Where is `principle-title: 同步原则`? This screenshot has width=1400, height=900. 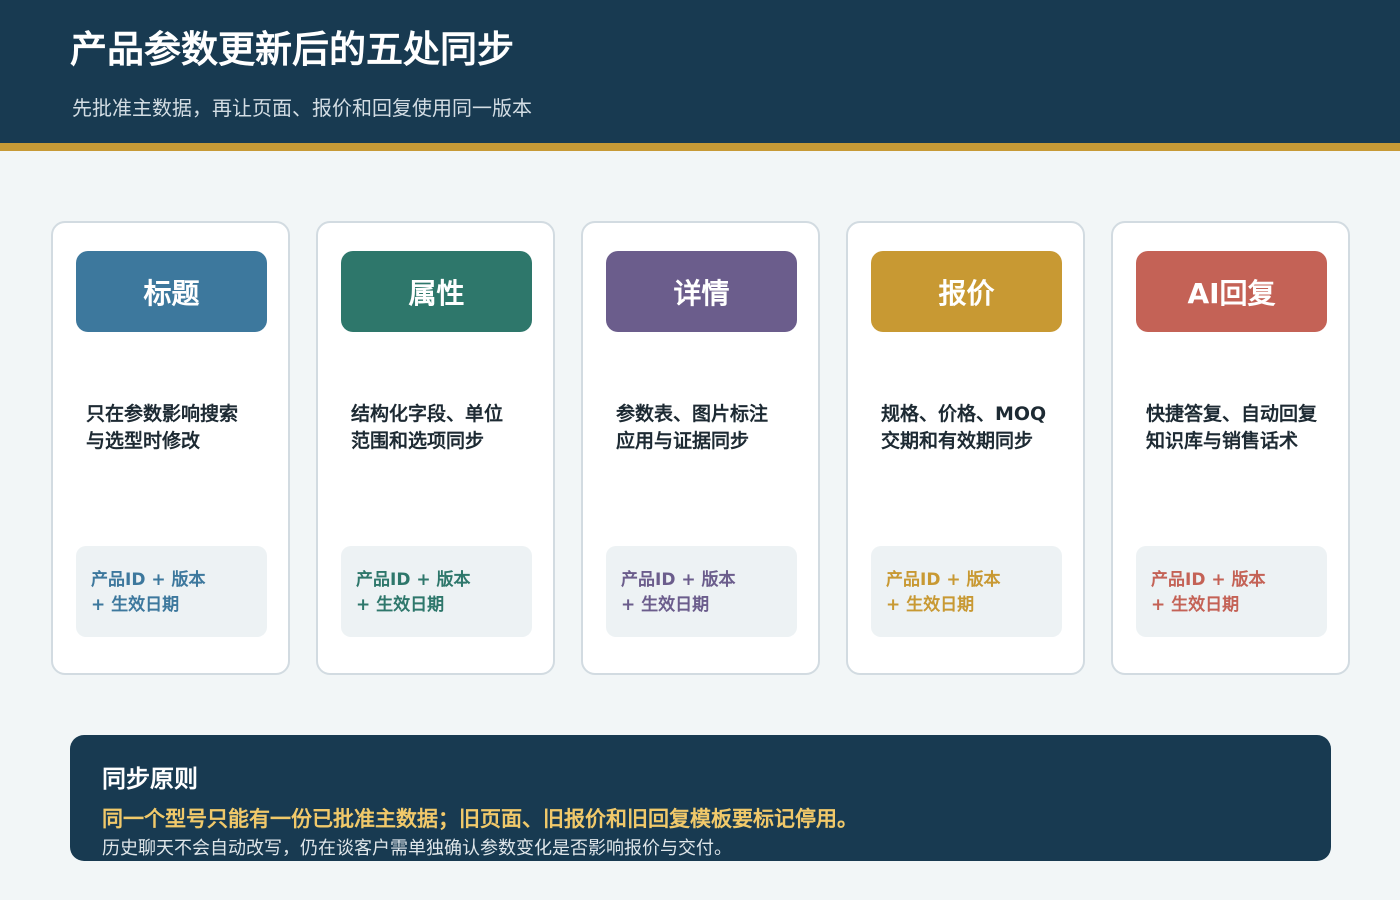
principle-title: 同步原则 is located at coordinates (150, 779).